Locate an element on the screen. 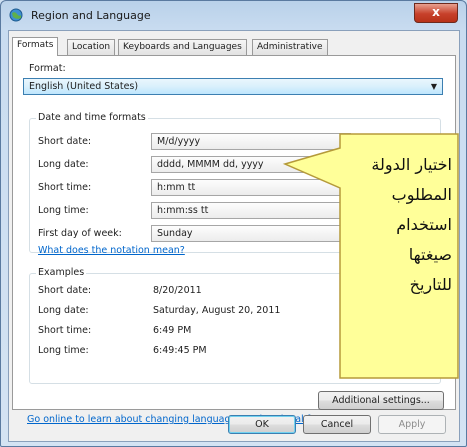  format-label: Format: is located at coordinates (47, 68).